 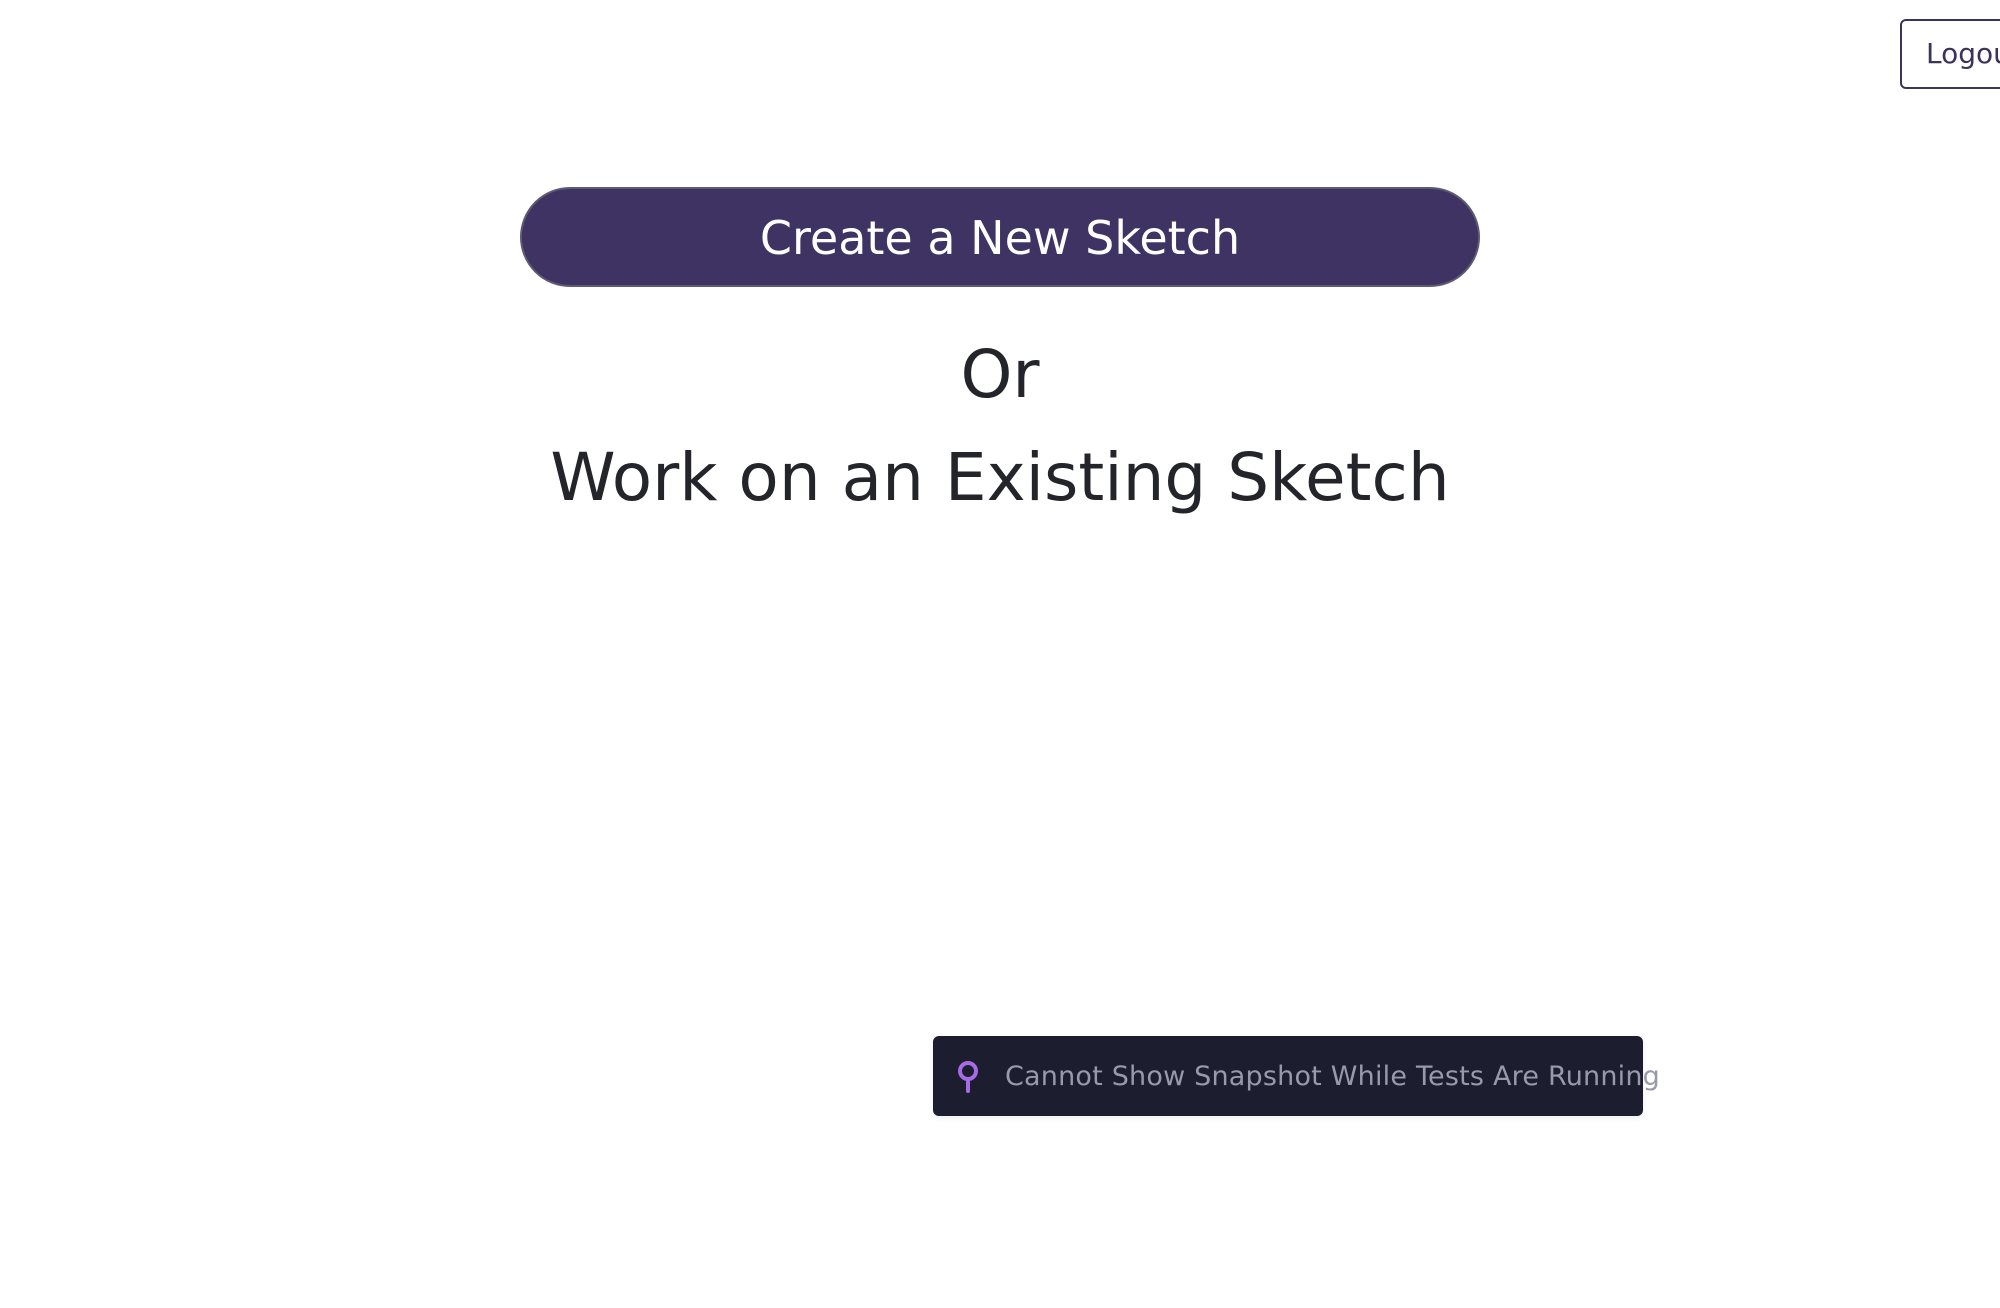 I want to click on existing-sketch-heading: Work on an Existing Sketch, so click(x=1000, y=477).